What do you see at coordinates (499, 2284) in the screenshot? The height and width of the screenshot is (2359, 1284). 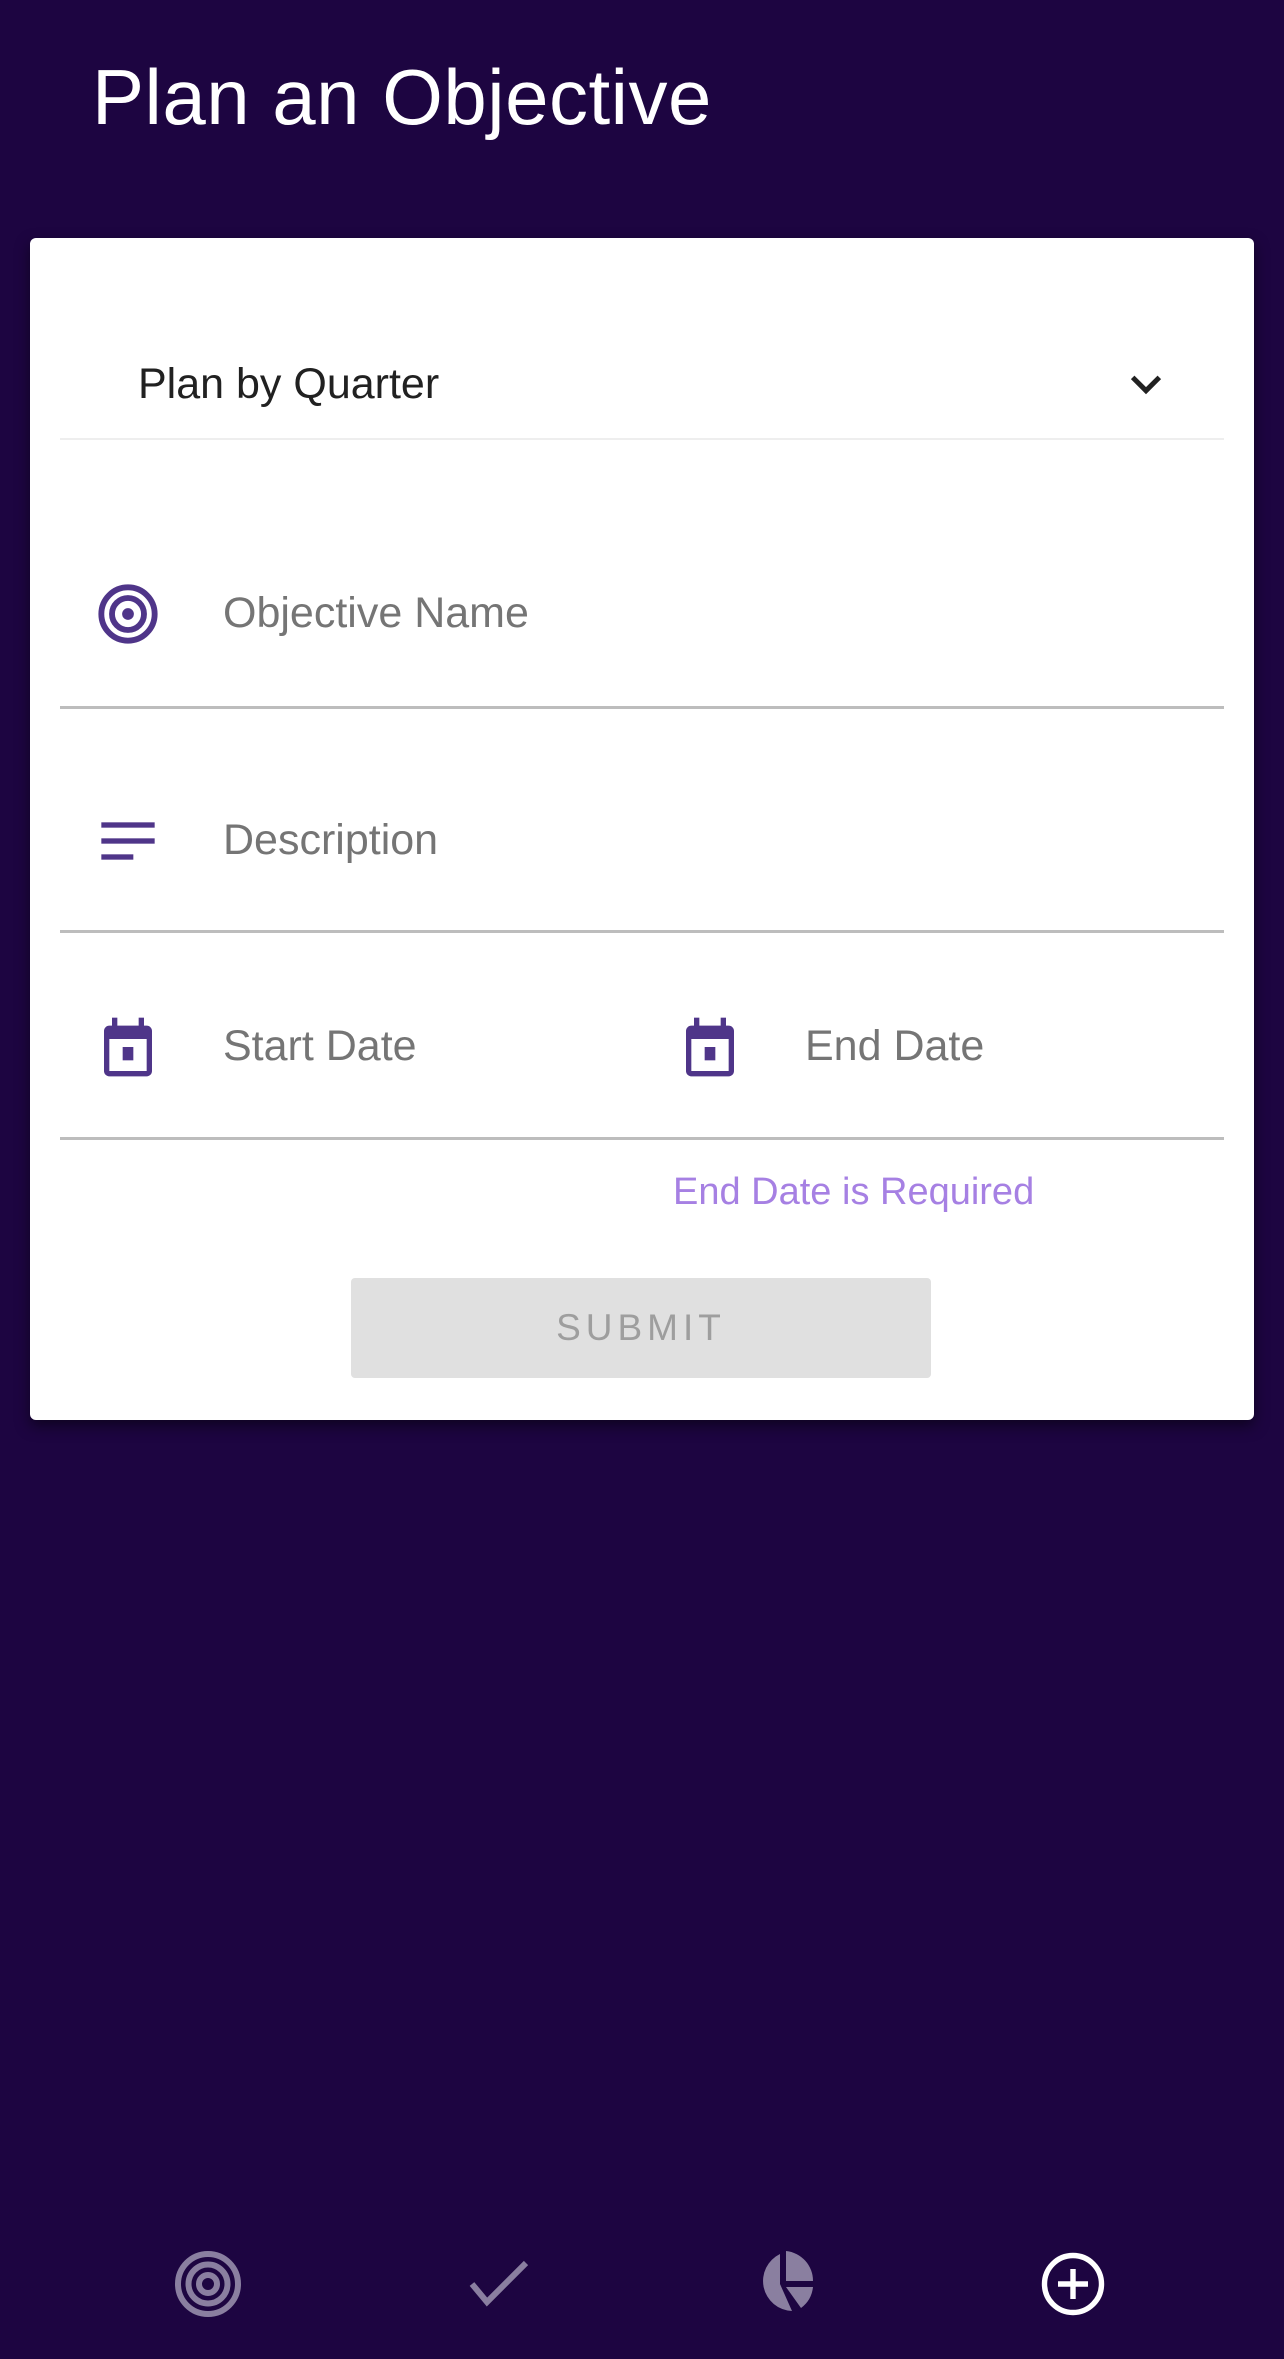 I see `check-icon` at bounding box center [499, 2284].